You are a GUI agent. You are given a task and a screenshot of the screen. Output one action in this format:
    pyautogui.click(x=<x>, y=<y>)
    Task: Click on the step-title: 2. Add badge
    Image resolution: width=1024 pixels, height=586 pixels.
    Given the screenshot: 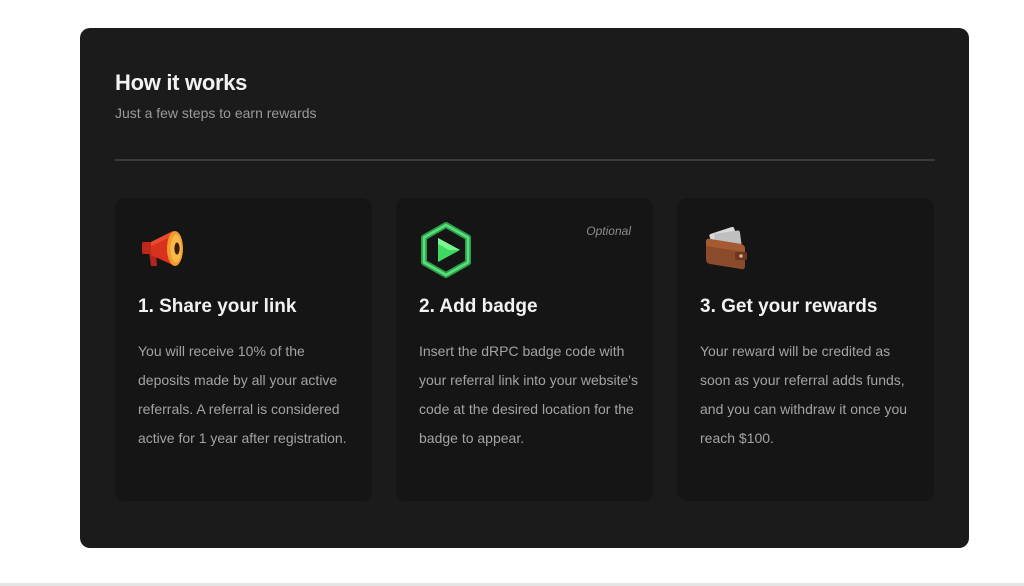 What is the action you would take?
    pyautogui.click(x=478, y=306)
    